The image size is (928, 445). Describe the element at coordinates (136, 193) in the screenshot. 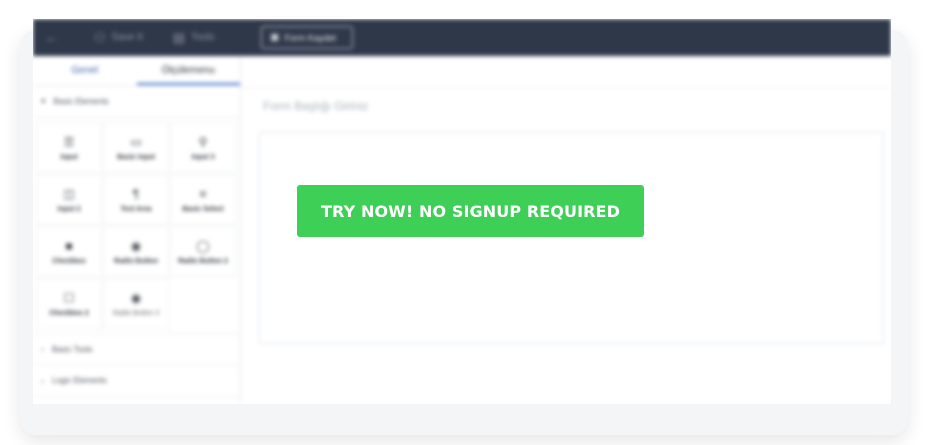

I see `paragraph-icon: ¶` at that location.